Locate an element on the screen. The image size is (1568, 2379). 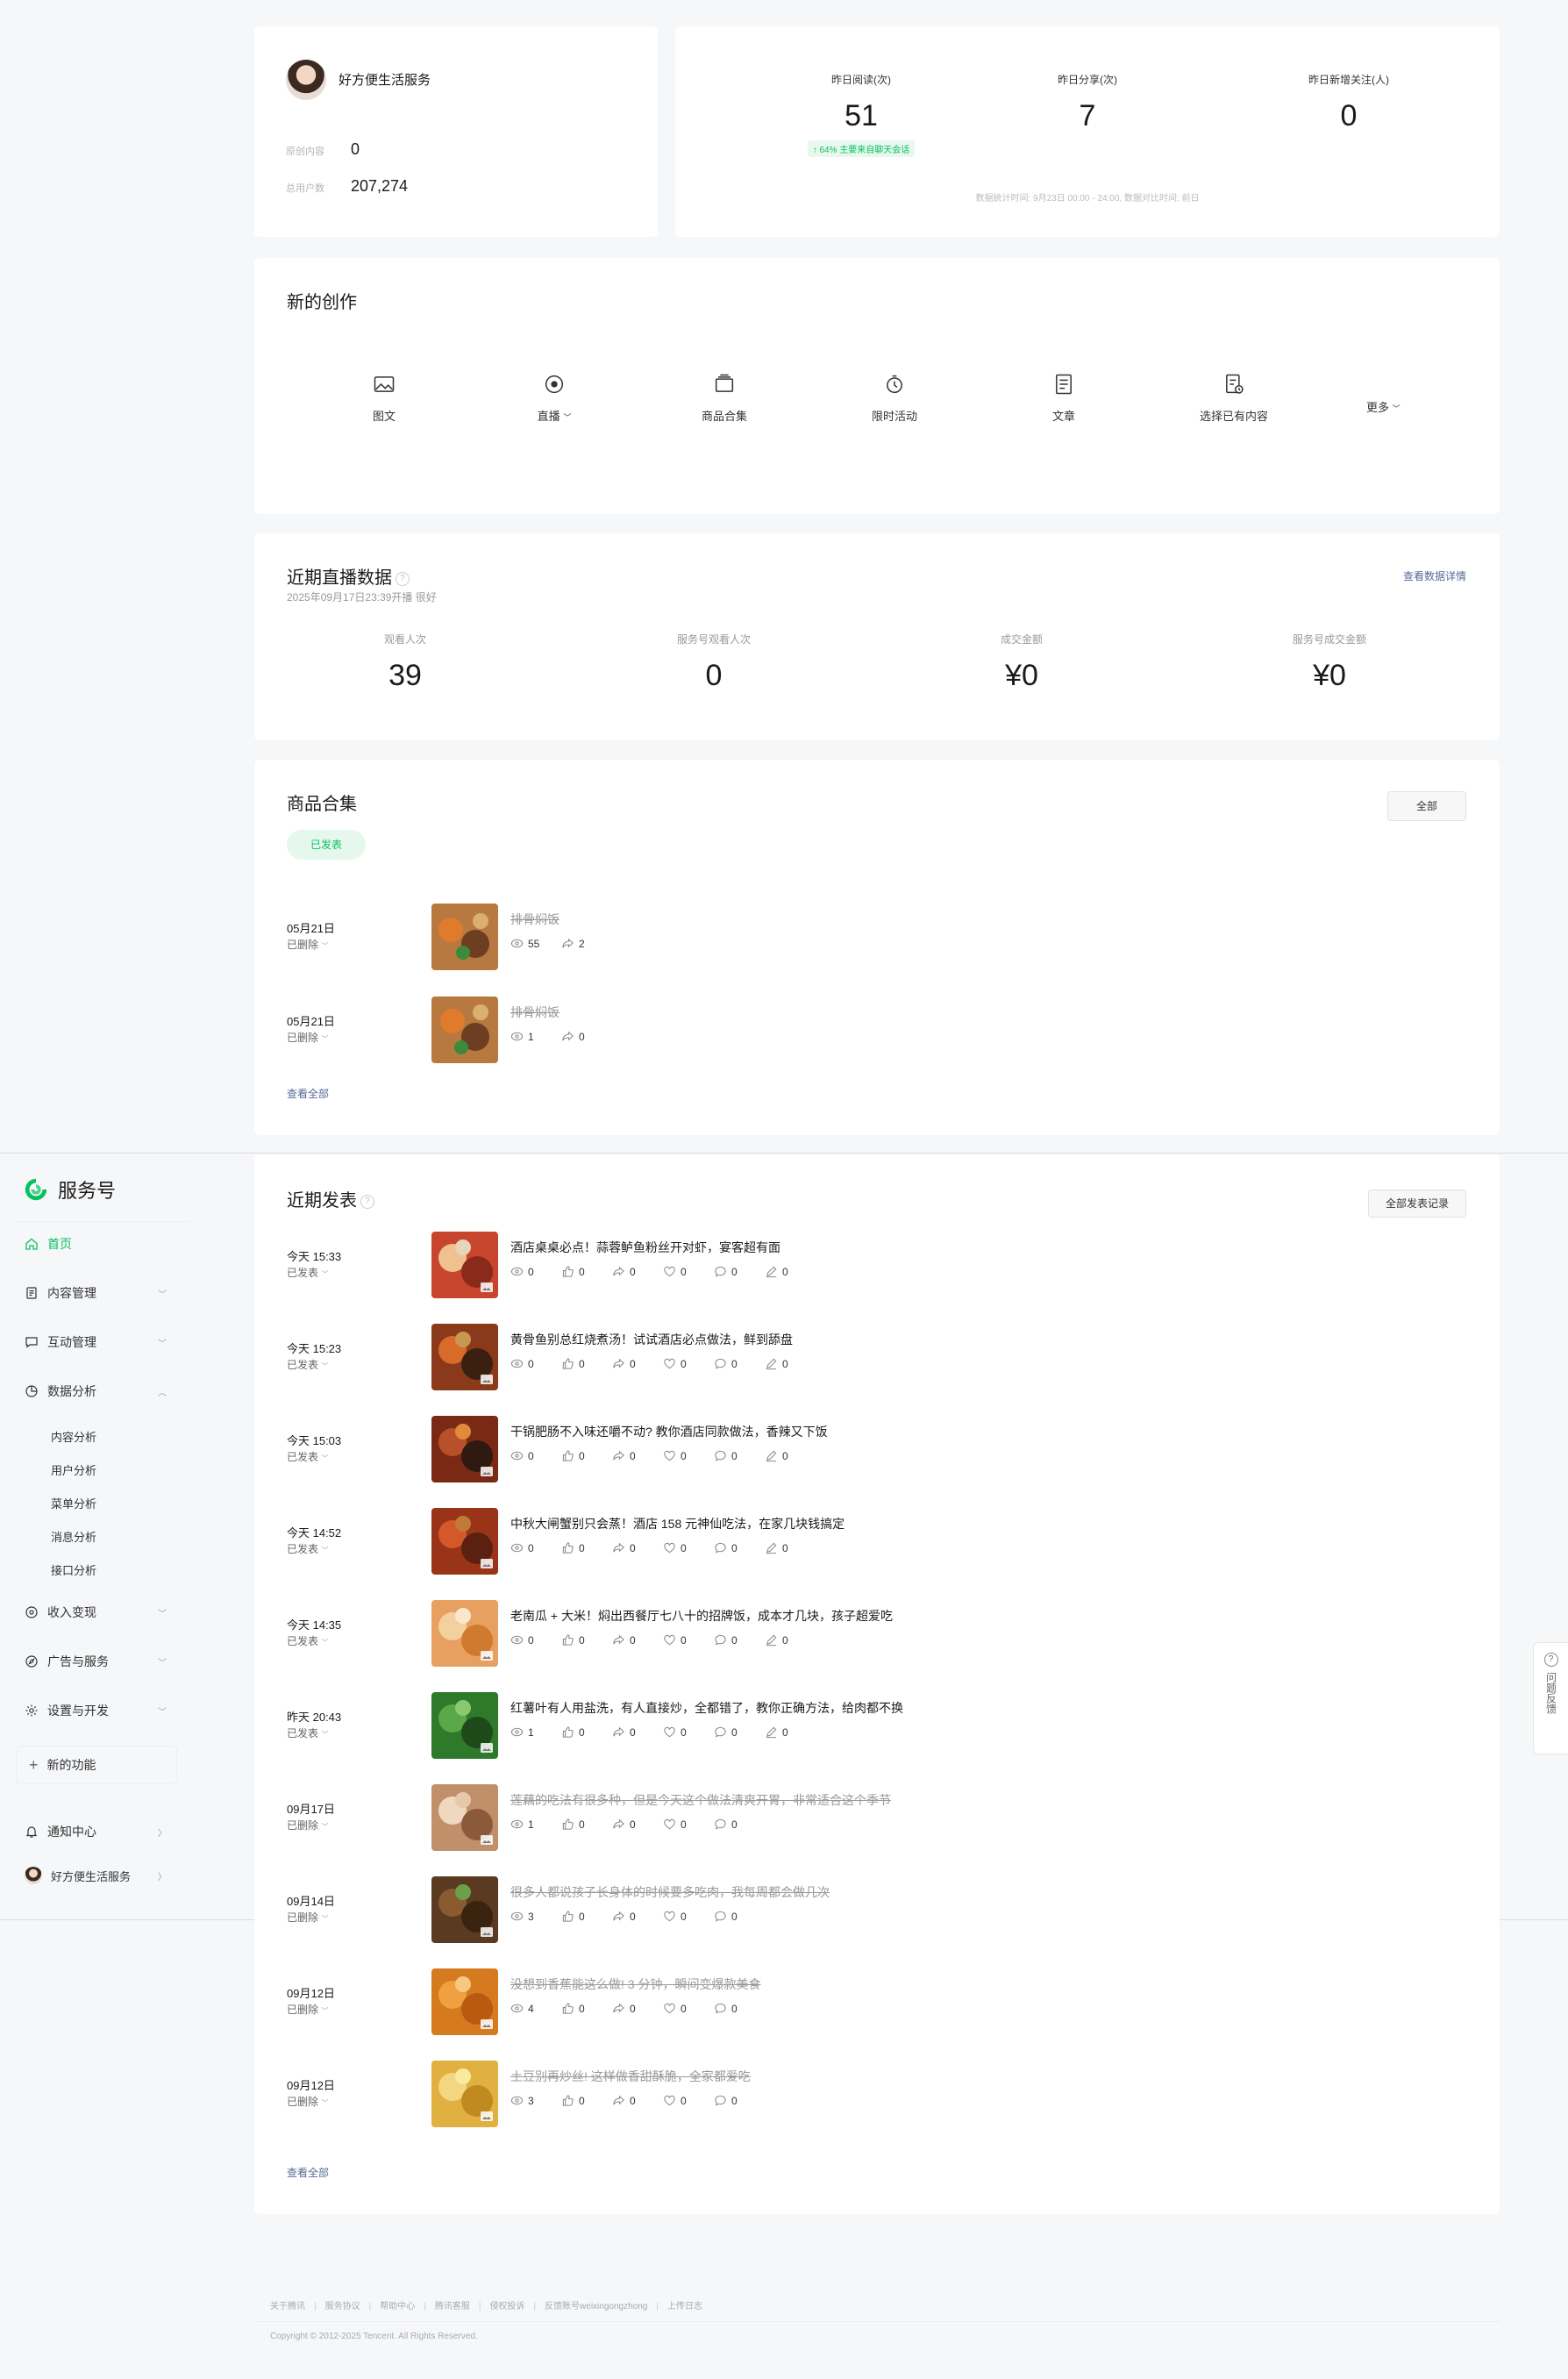
views-metric: 0 is located at coordinates (535, 1640).